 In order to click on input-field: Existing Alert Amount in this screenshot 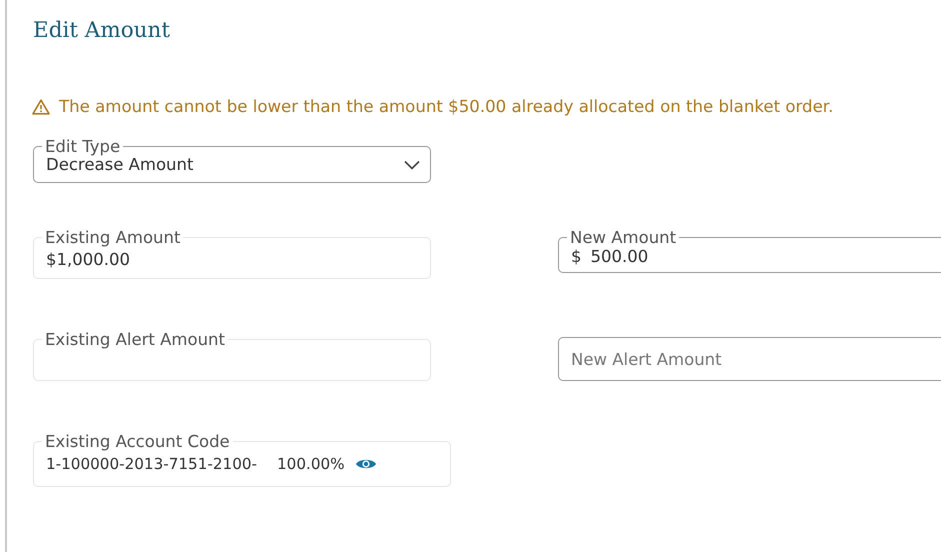, I will do `click(232, 356)`.